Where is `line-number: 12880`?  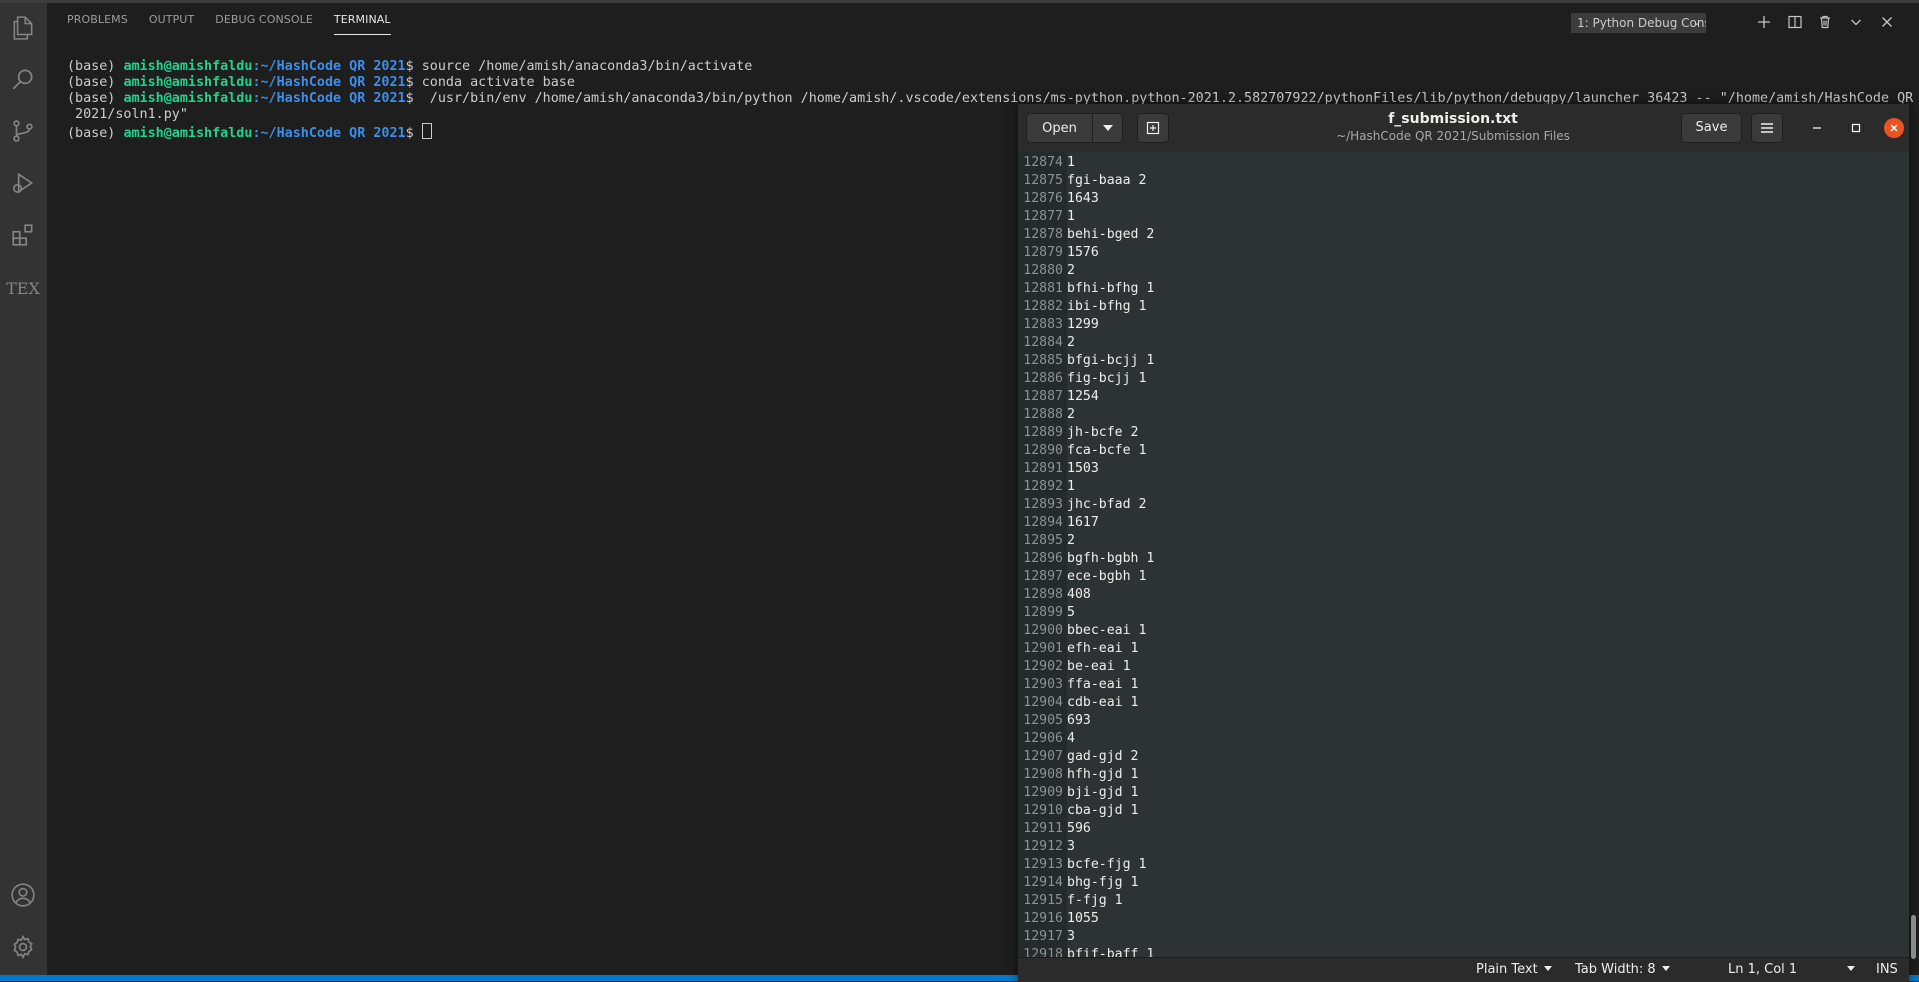 line-number: 12880 is located at coordinates (1043, 270).